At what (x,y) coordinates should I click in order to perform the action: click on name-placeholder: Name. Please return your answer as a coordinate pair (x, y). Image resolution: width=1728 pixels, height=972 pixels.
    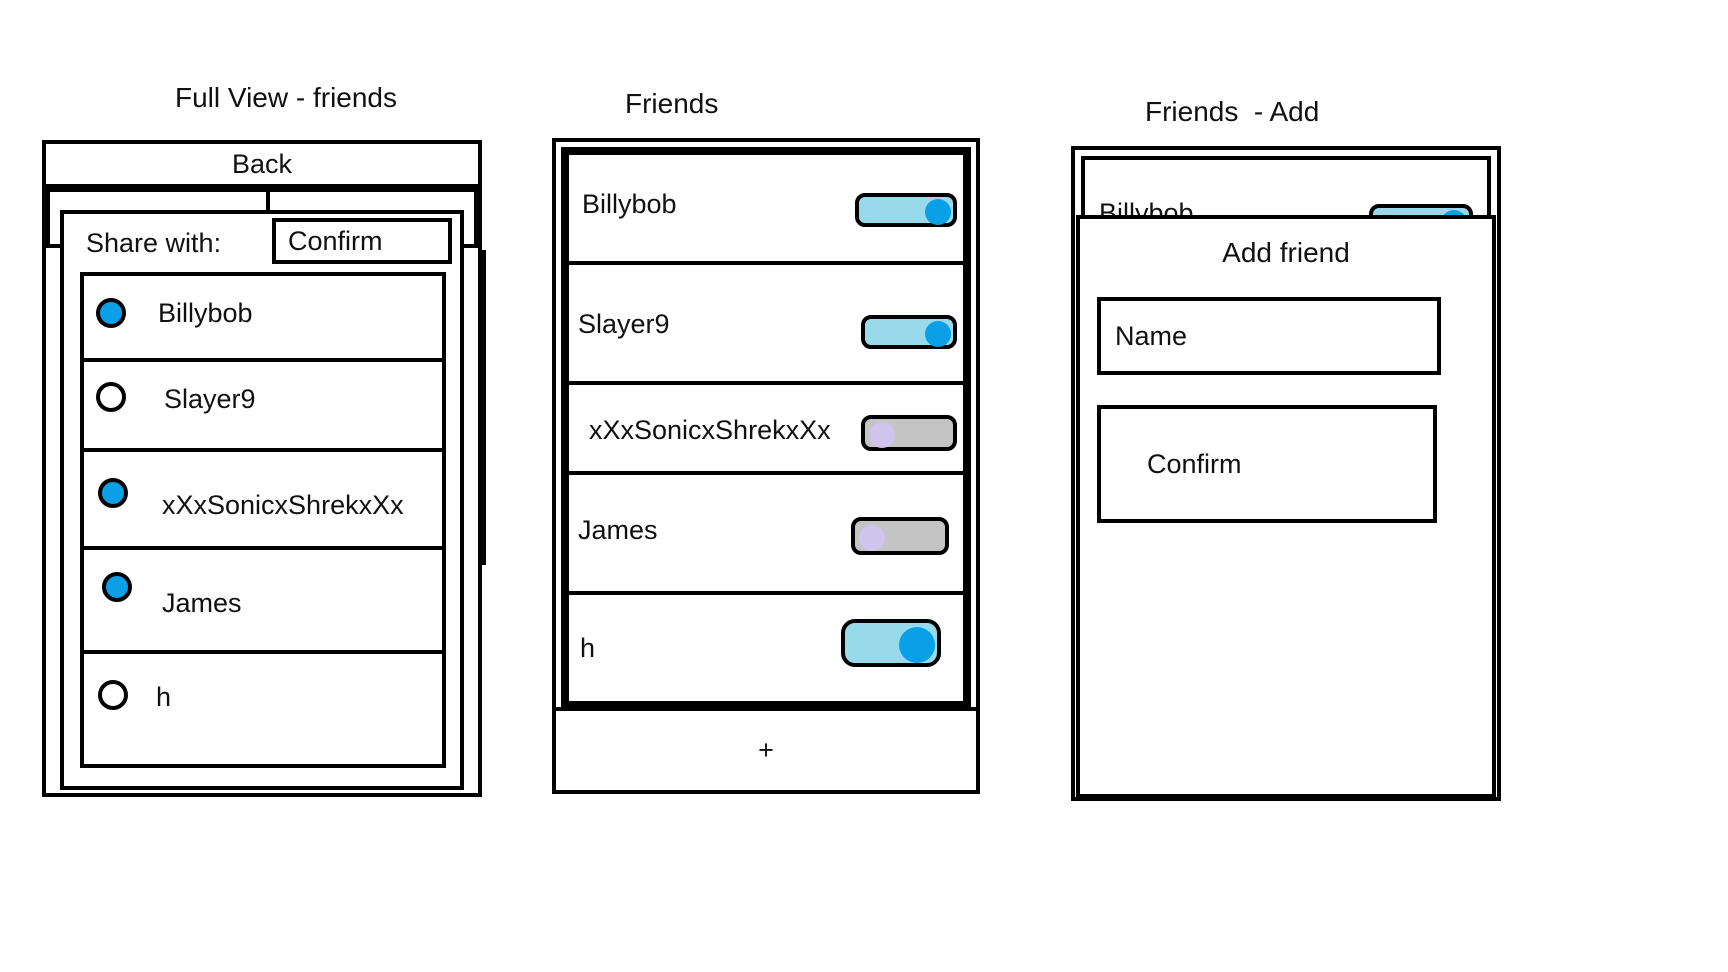
    Looking at the image, I should click on (1151, 335).